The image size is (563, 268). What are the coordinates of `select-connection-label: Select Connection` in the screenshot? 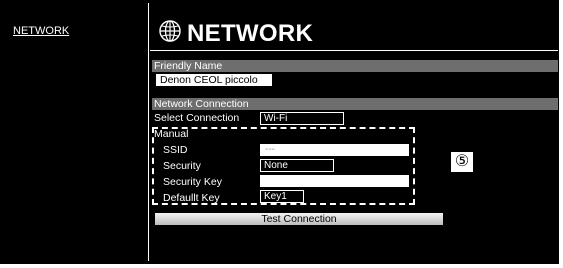 It's located at (197, 118).